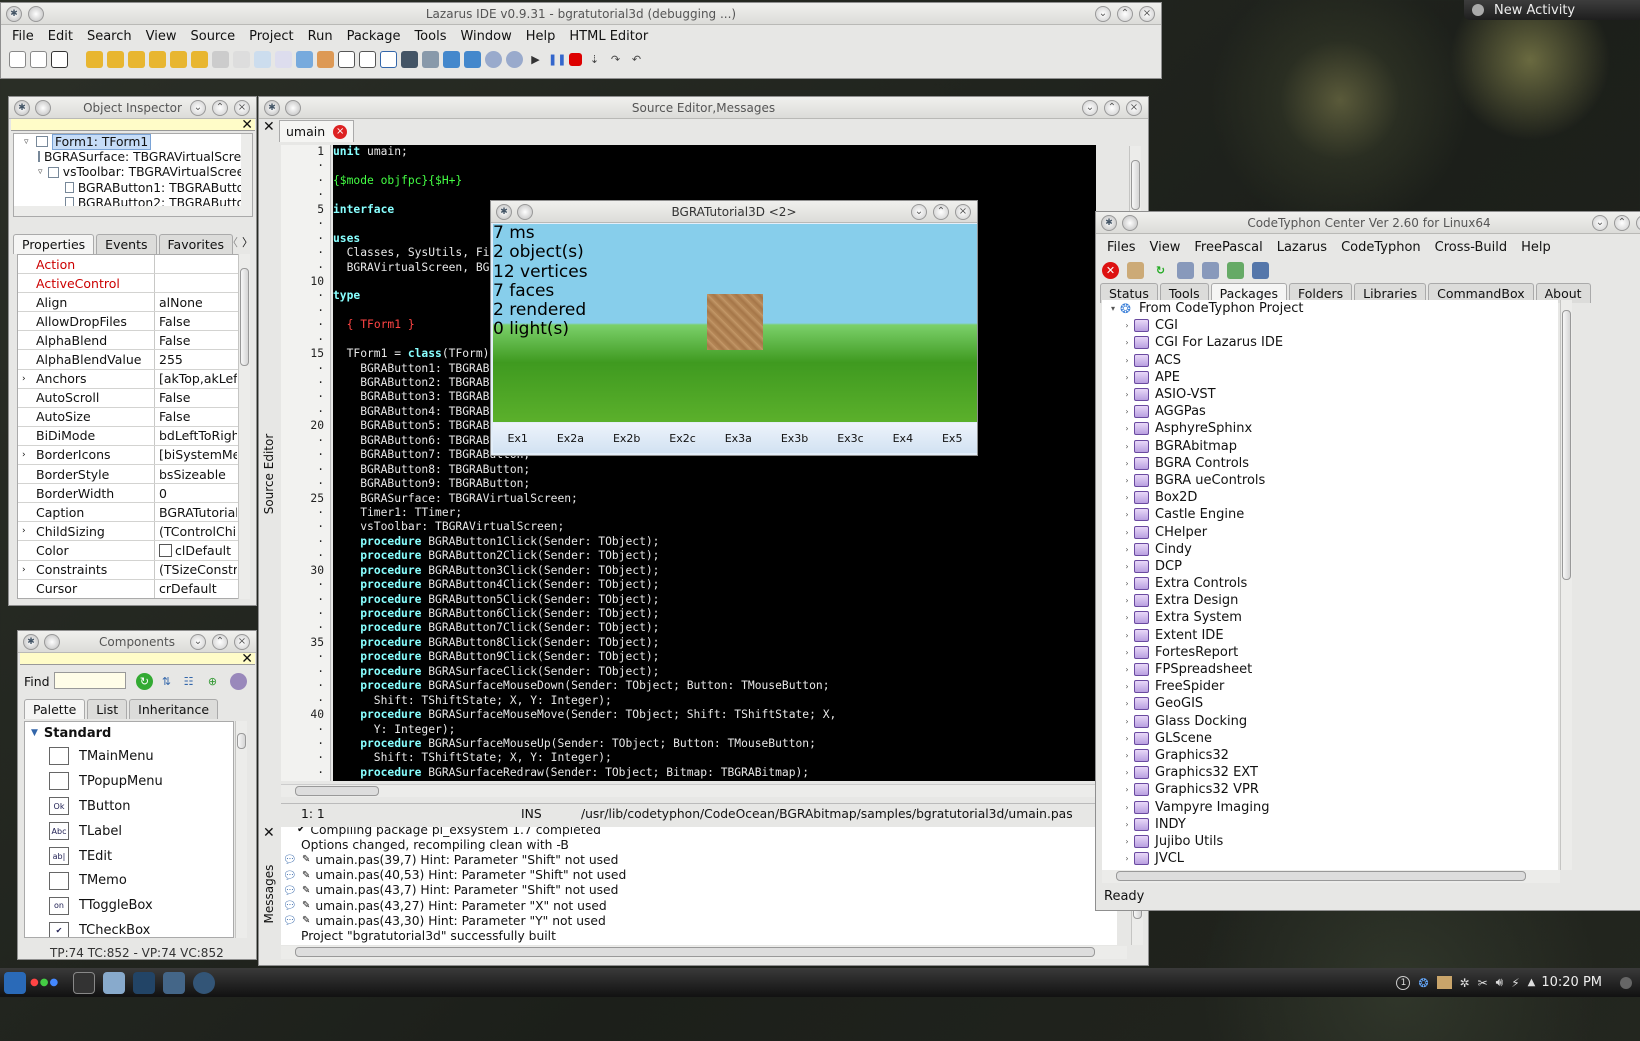 Image resolution: width=1640 pixels, height=1041 pixels. What do you see at coordinates (107, 709) in the screenshot?
I see `tab-list: List` at bounding box center [107, 709].